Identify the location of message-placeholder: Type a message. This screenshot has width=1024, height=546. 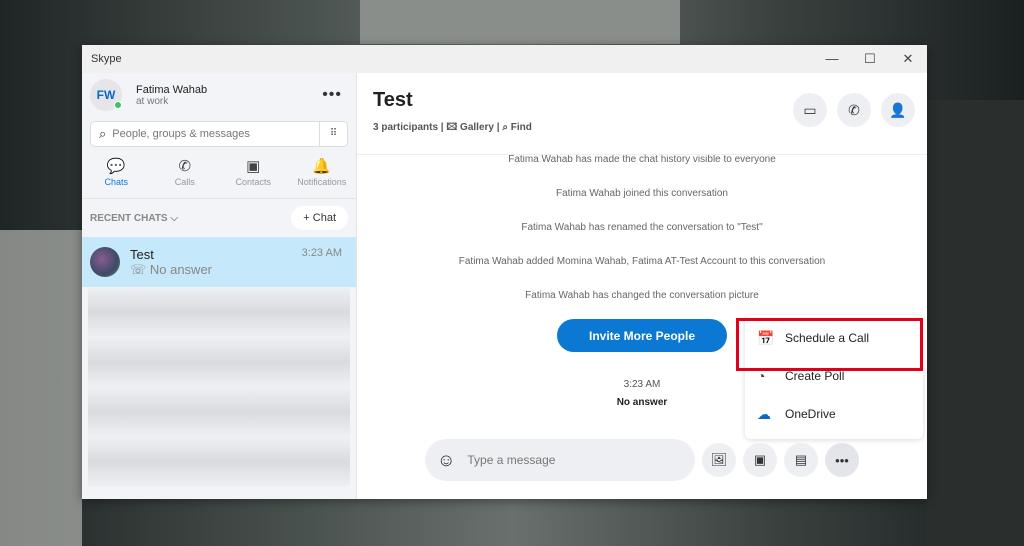
(511, 460).